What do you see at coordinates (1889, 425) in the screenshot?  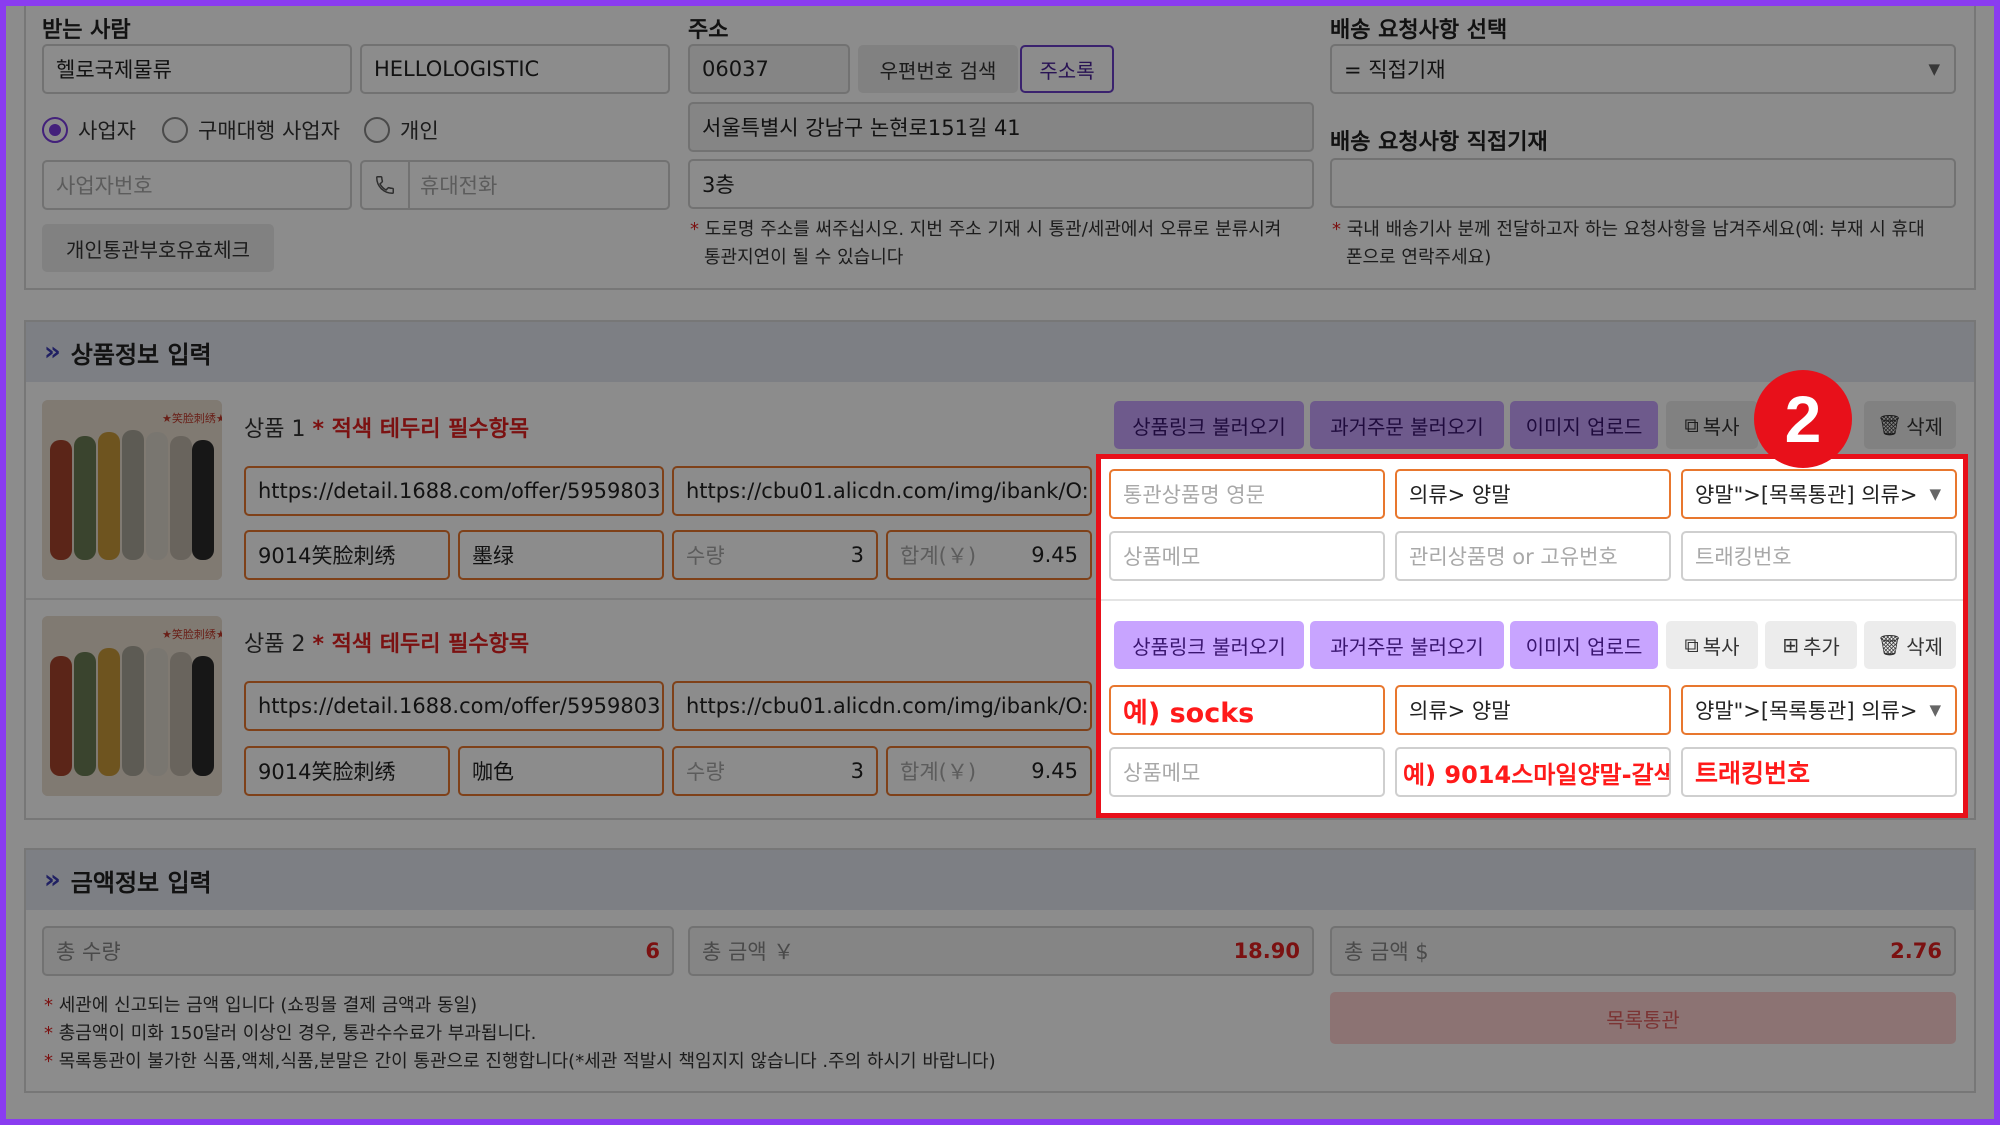 I see `trash-icon: 🗑` at bounding box center [1889, 425].